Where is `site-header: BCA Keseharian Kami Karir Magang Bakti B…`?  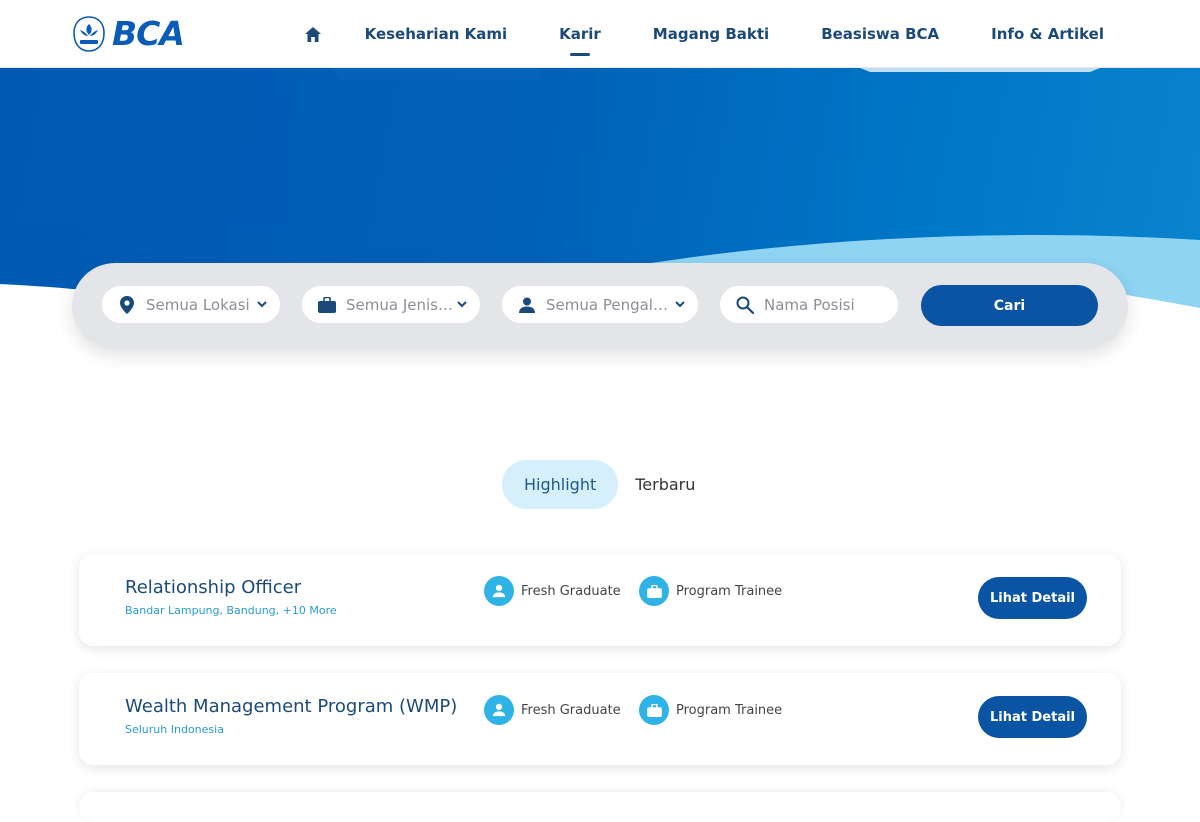 site-header: BCA Keseharian Kami Karir Magang Bakti B… is located at coordinates (600, 34).